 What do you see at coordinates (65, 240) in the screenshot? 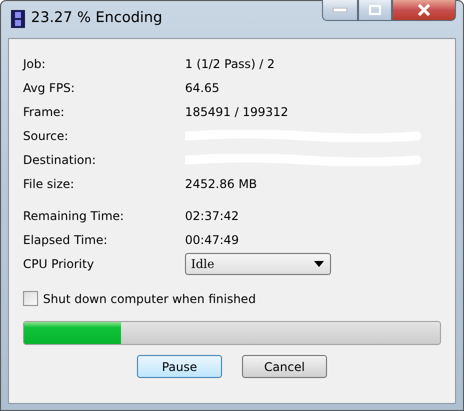
I see `field-label: Elapsed Time:` at bounding box center [65, 240].